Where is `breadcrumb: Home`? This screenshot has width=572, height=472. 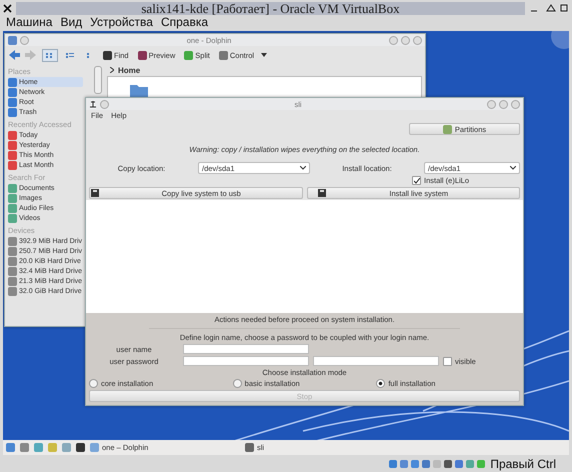
breadcrumb: Home is located at coordinates (264, 70).